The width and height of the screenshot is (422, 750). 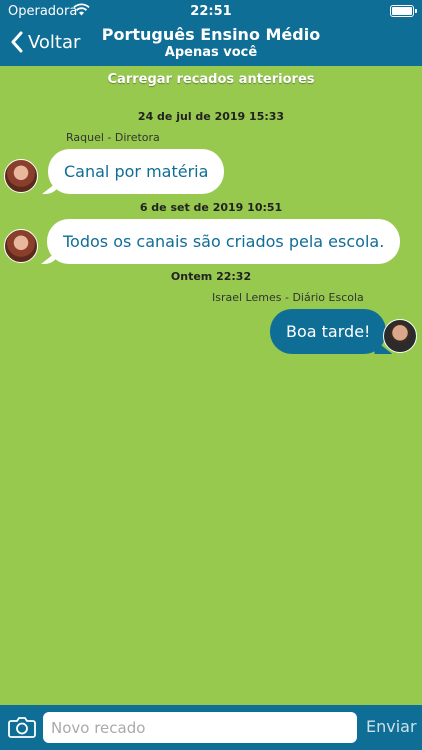 What do you see at coordinates (211, 207) in the screenshot?
I see `message-timestamp: 6 de set de 2019 10:51` at bounding box center [211, 207].